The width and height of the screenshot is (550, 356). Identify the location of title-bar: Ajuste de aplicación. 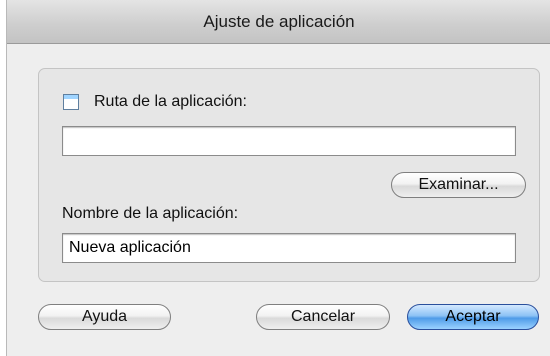
(278, 22).